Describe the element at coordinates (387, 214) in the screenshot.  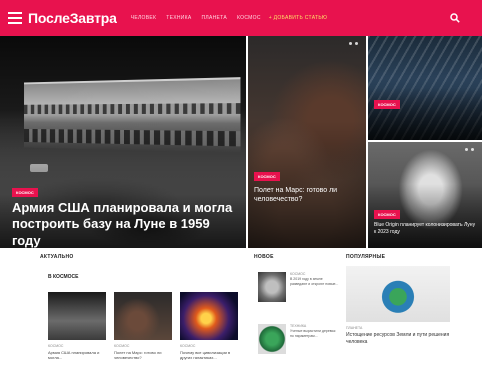
I see `hero-bottom-right-badge: Космос` at that location.